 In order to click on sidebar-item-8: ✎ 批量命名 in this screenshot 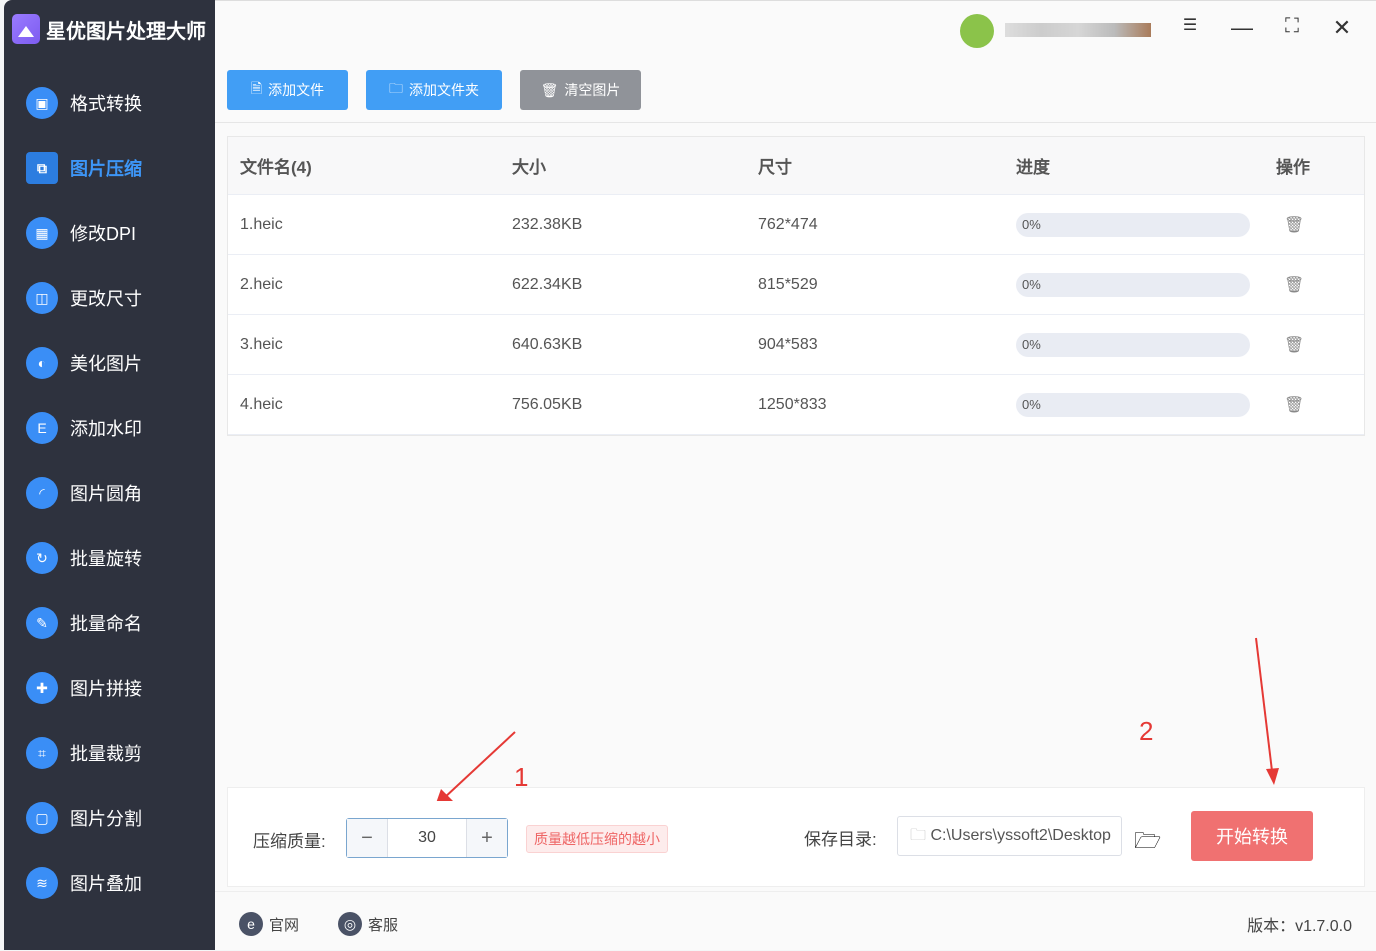, I will do `click(84, 623)`.